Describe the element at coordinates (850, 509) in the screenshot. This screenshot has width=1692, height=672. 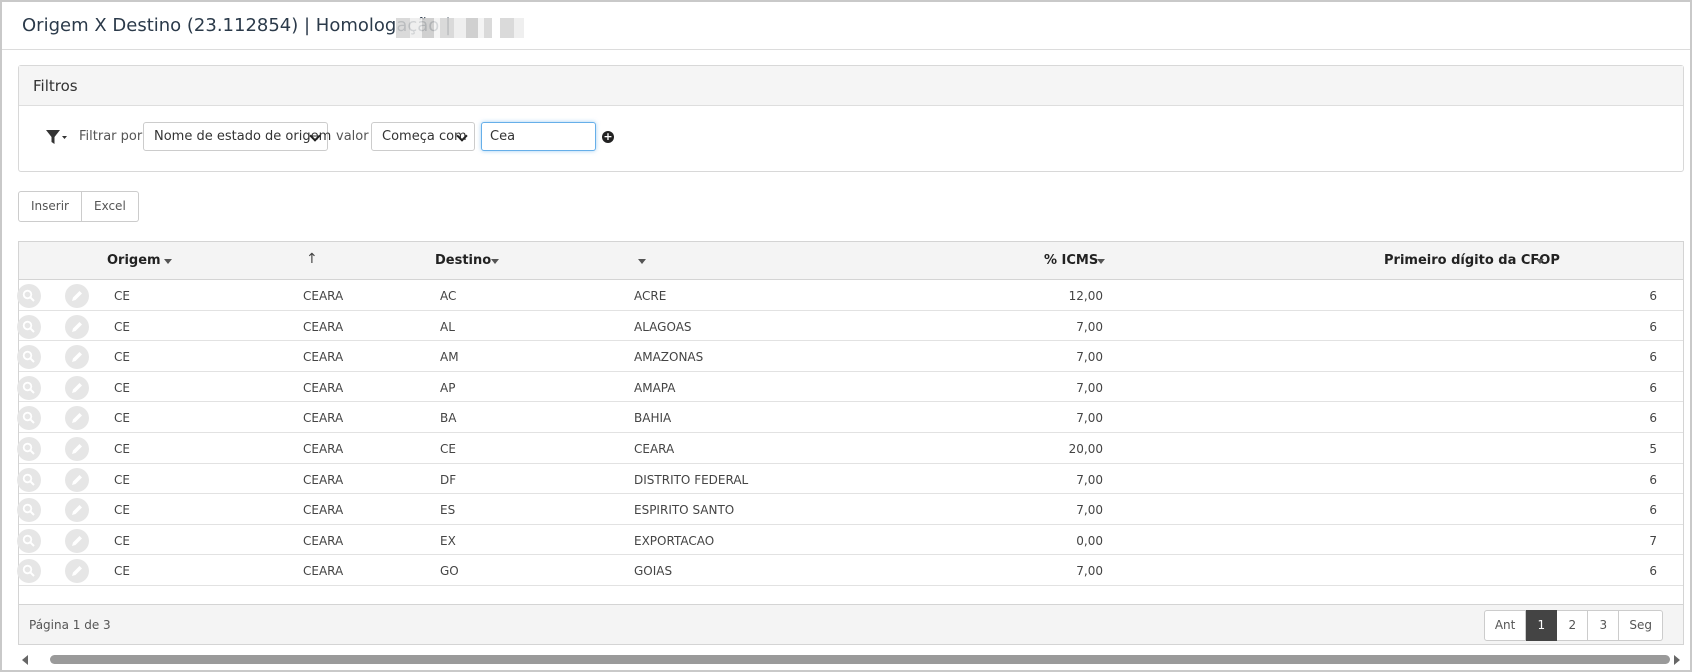
I see `table-row: CE CEARA ES ESPIRITO SANTO 7,00 6` at that location.